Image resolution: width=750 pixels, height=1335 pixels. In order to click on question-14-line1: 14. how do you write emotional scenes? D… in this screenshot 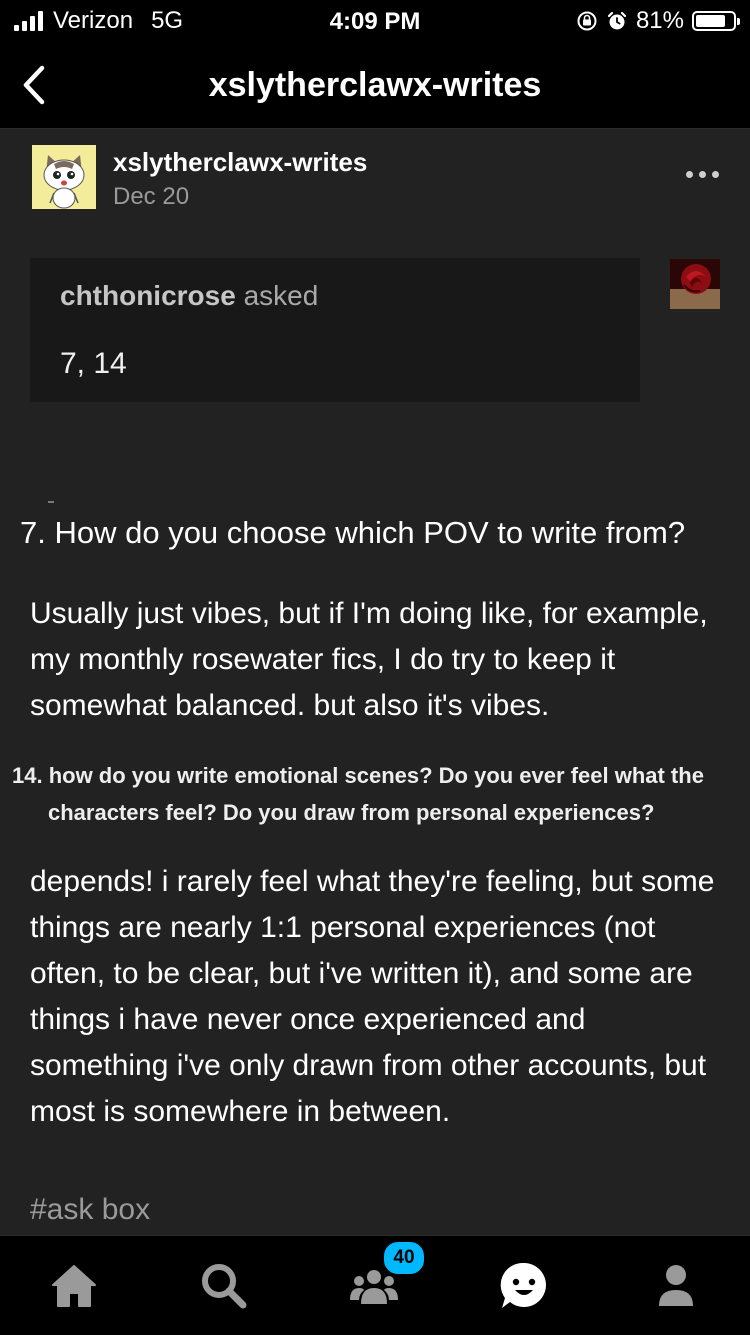, I will do `click(358, 775)`.